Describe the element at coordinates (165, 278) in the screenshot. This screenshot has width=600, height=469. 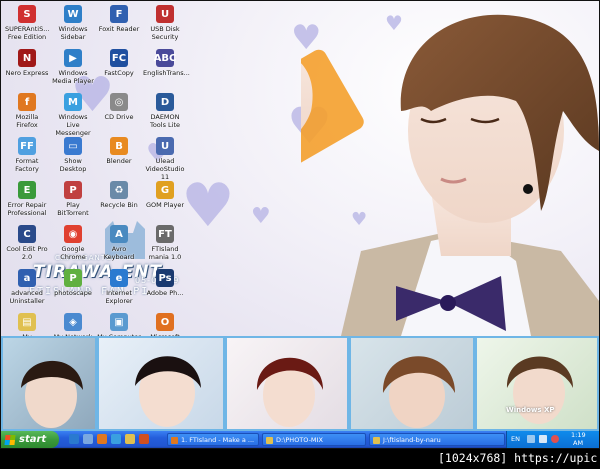
I see `desktop-icon-image: Ps` at that location.